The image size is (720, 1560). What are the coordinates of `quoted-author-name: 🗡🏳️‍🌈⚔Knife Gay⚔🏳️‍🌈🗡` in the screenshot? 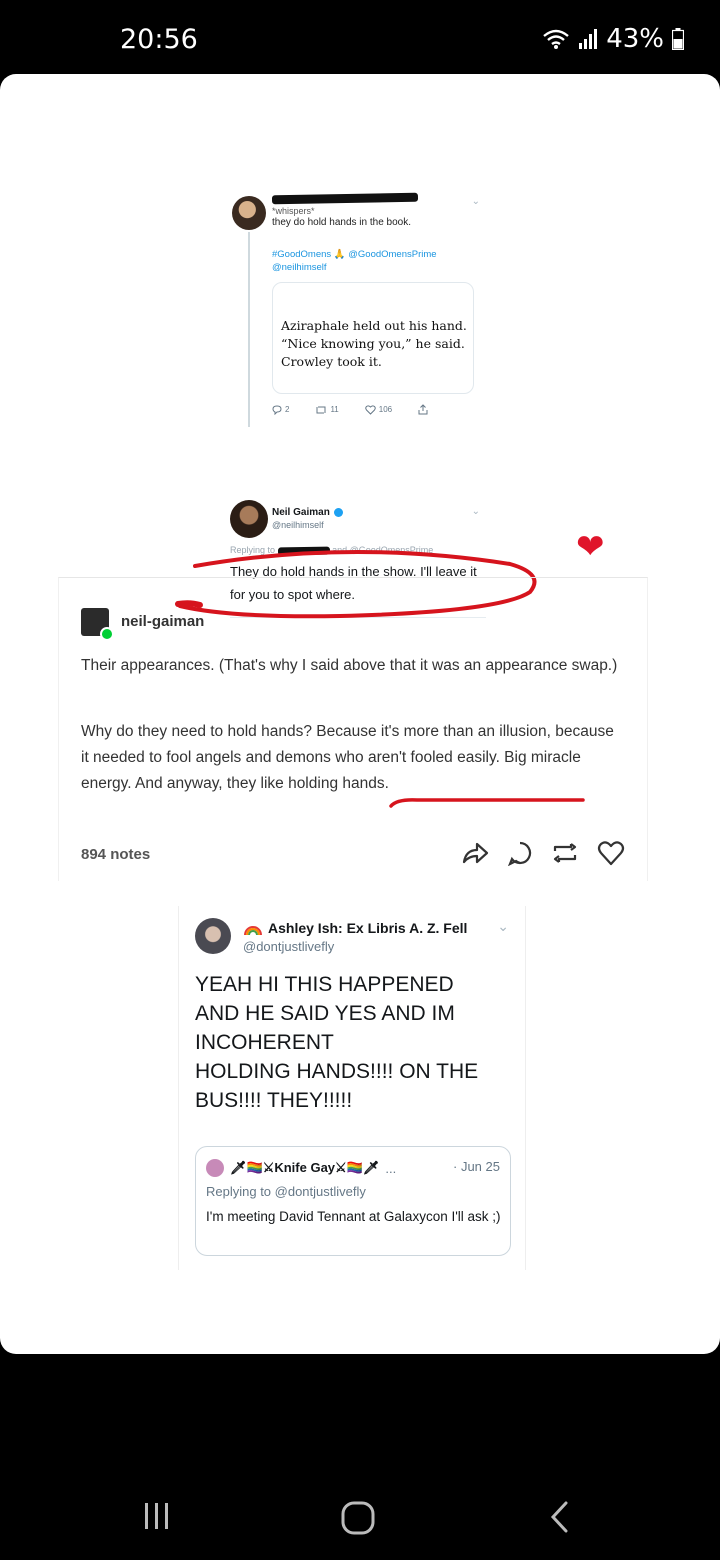 It's located at (305, 1167).